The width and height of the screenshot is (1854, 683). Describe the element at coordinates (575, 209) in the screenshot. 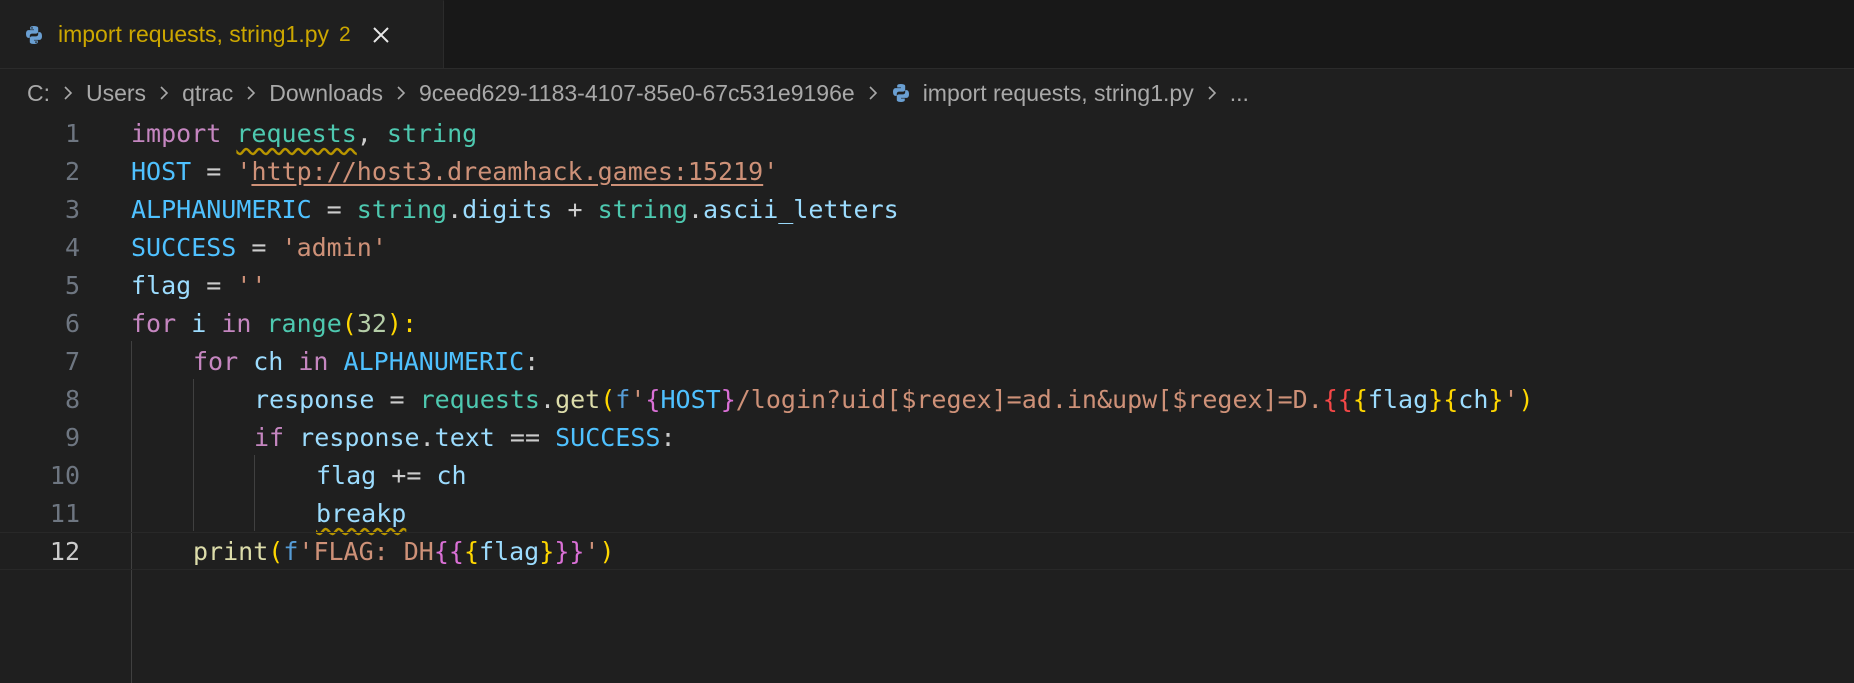

I see `token: +` at that location.